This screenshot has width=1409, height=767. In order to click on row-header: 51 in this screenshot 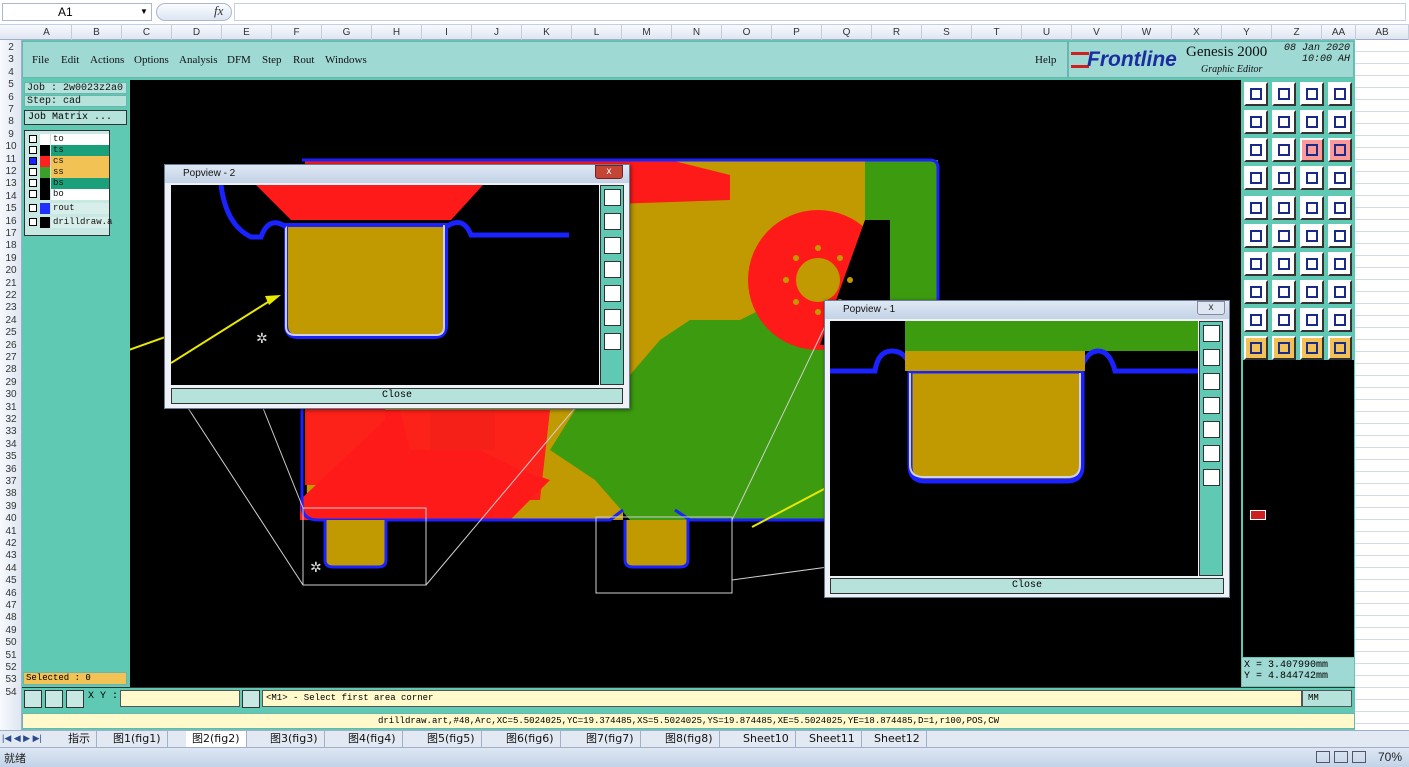, I will do `click(11, 655)`.